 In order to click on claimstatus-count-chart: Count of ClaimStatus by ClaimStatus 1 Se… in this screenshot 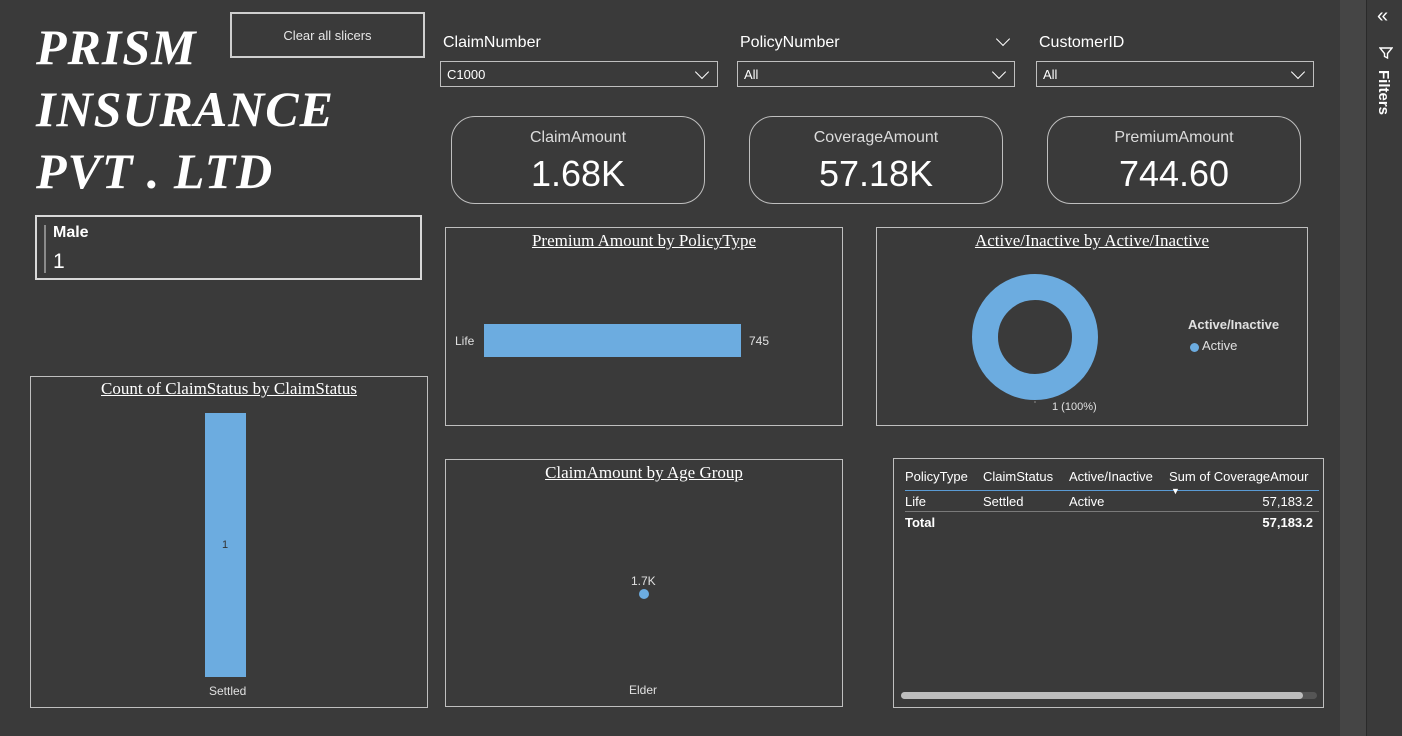, I will do `click(229, 542)`.